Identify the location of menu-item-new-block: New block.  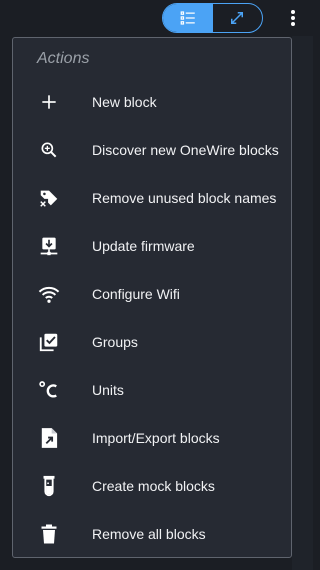
(152, 102).